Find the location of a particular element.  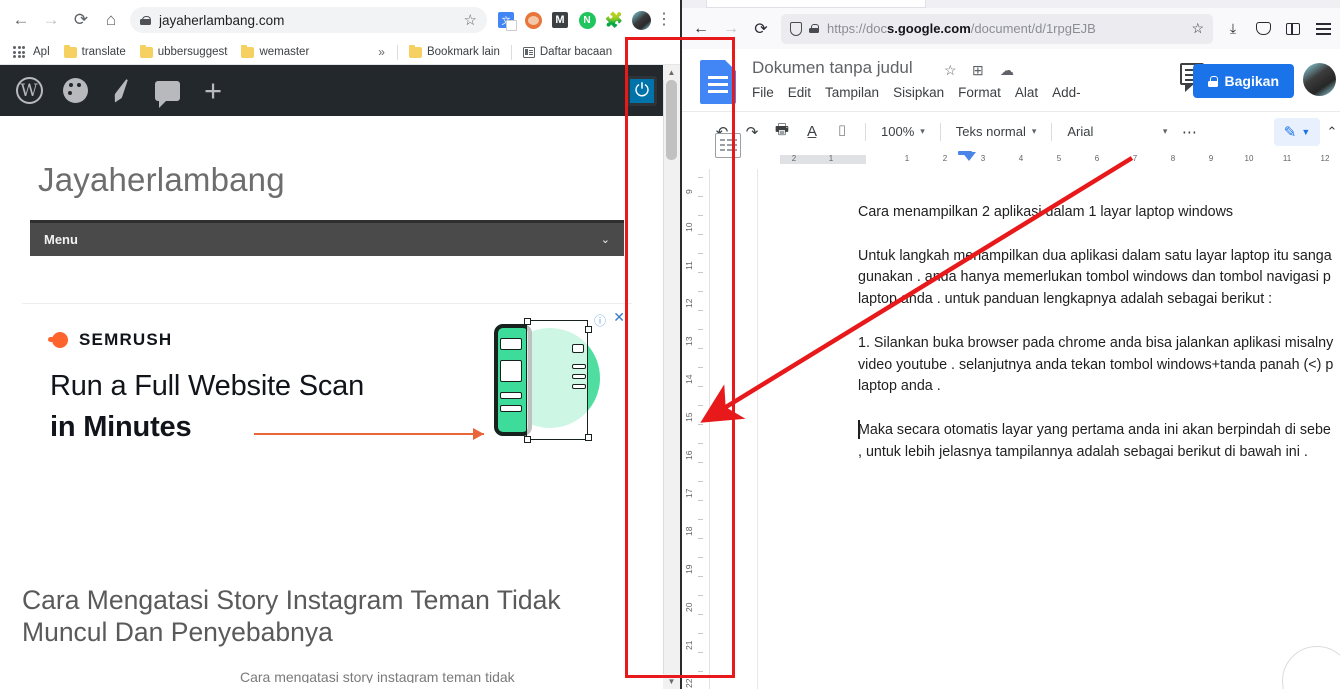

menu-format: Format is located at coordinates (979, 92).